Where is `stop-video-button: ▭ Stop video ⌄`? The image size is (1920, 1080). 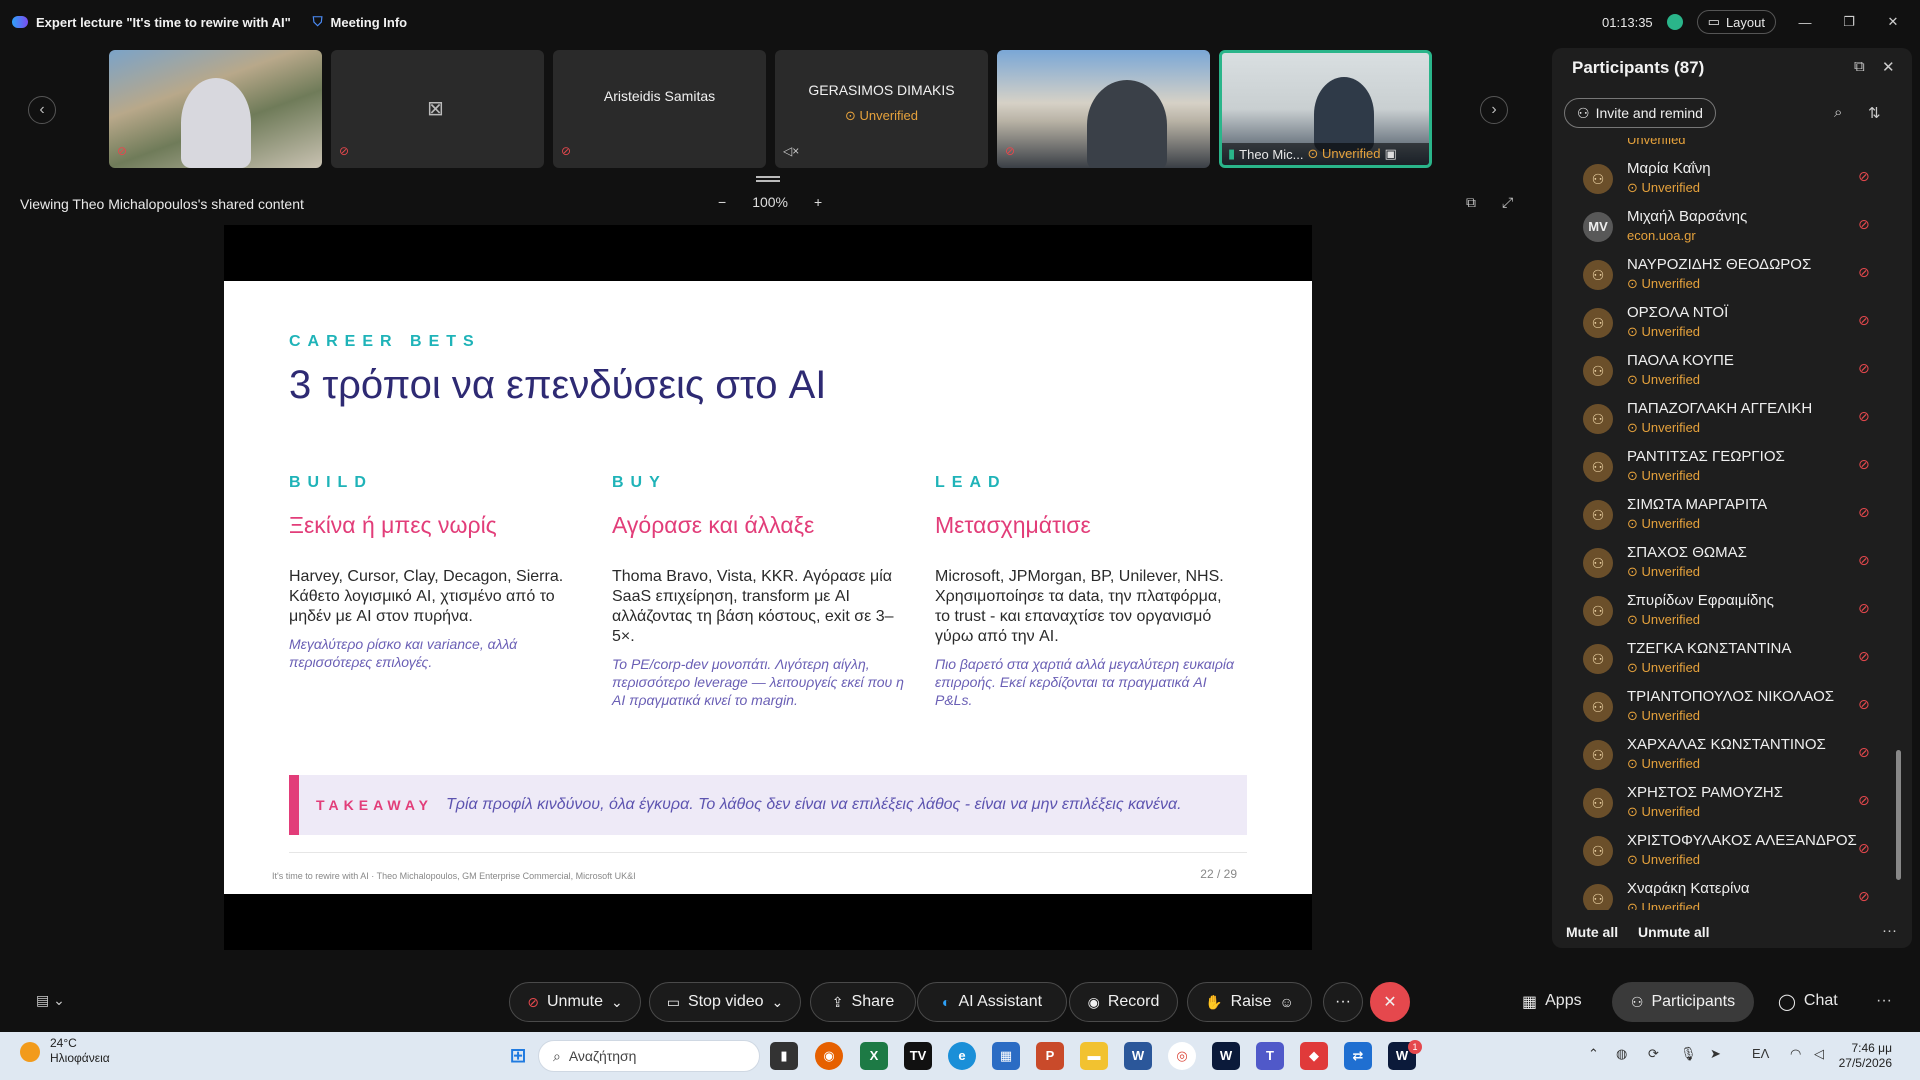 stop-video-button: ▭ Stop video ⌄ is located at coordinates (725, 1002).